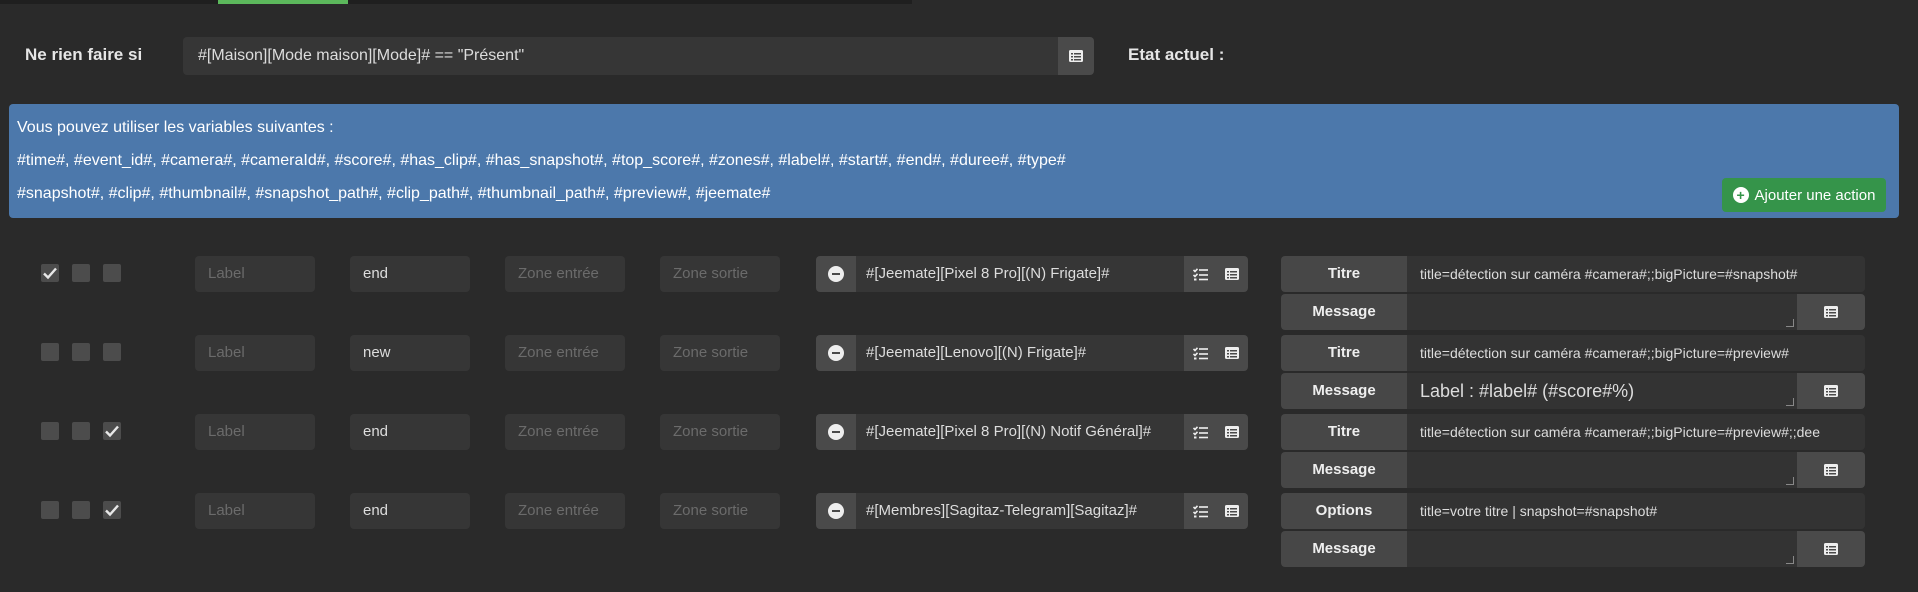 The image size is (1918, 592). I want to click on command-group: #[Jeemate][Lenovo][(N) Frigate]#, so click(1032, 353).